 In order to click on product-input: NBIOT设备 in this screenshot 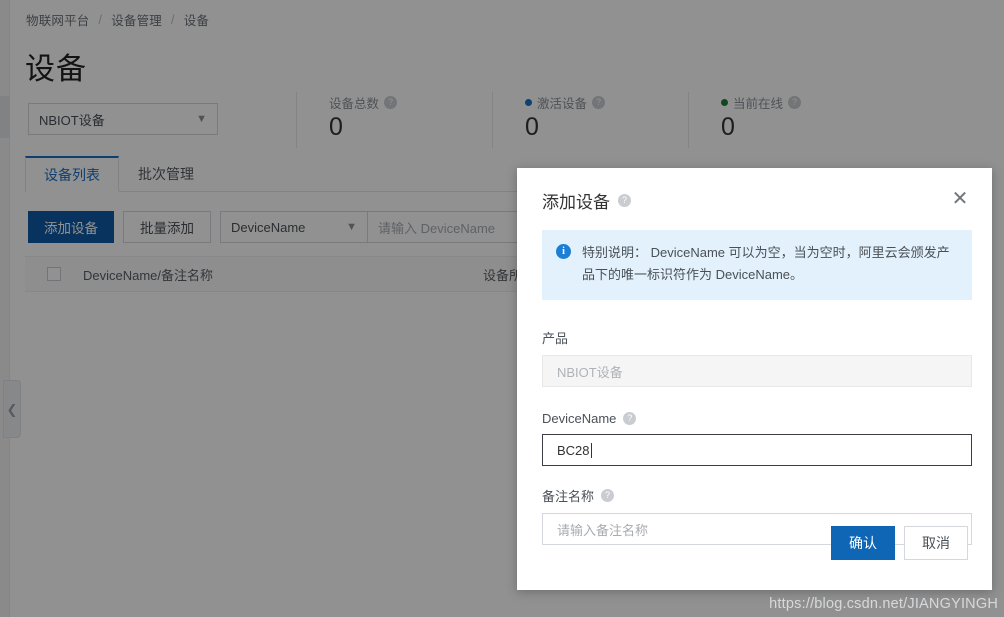, I will do `click(757, 371)`.